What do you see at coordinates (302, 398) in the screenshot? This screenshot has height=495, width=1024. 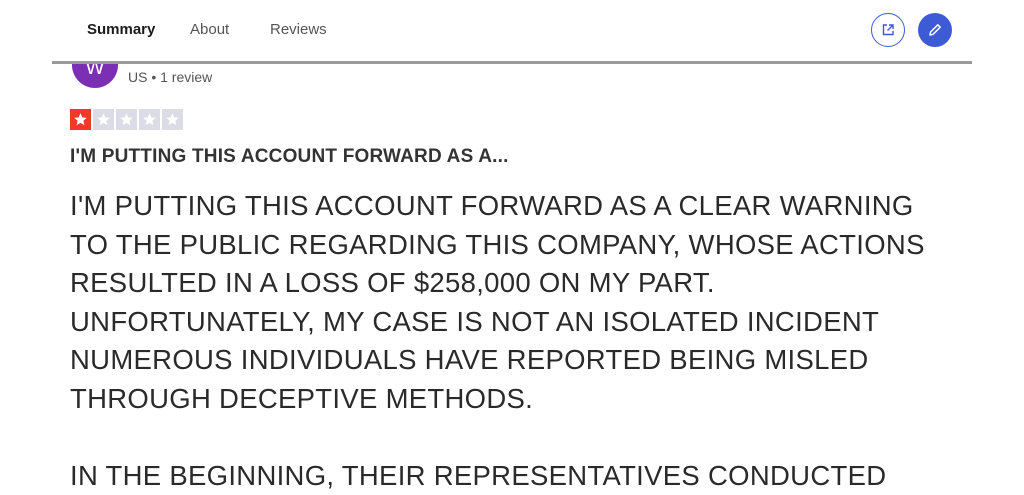 I see `review-line: THROUGH DECEPTIVE METHODS.` at bounding box center [302, 398].